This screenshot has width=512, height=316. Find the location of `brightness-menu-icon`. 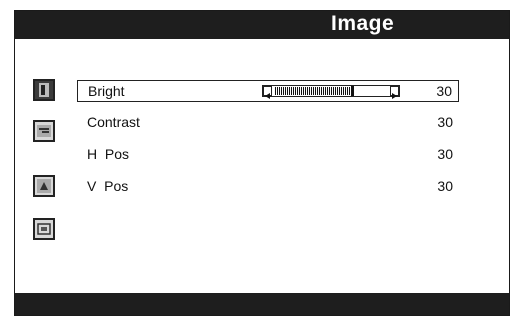

brightness-menu-icon is located at coordinates (44, 90).